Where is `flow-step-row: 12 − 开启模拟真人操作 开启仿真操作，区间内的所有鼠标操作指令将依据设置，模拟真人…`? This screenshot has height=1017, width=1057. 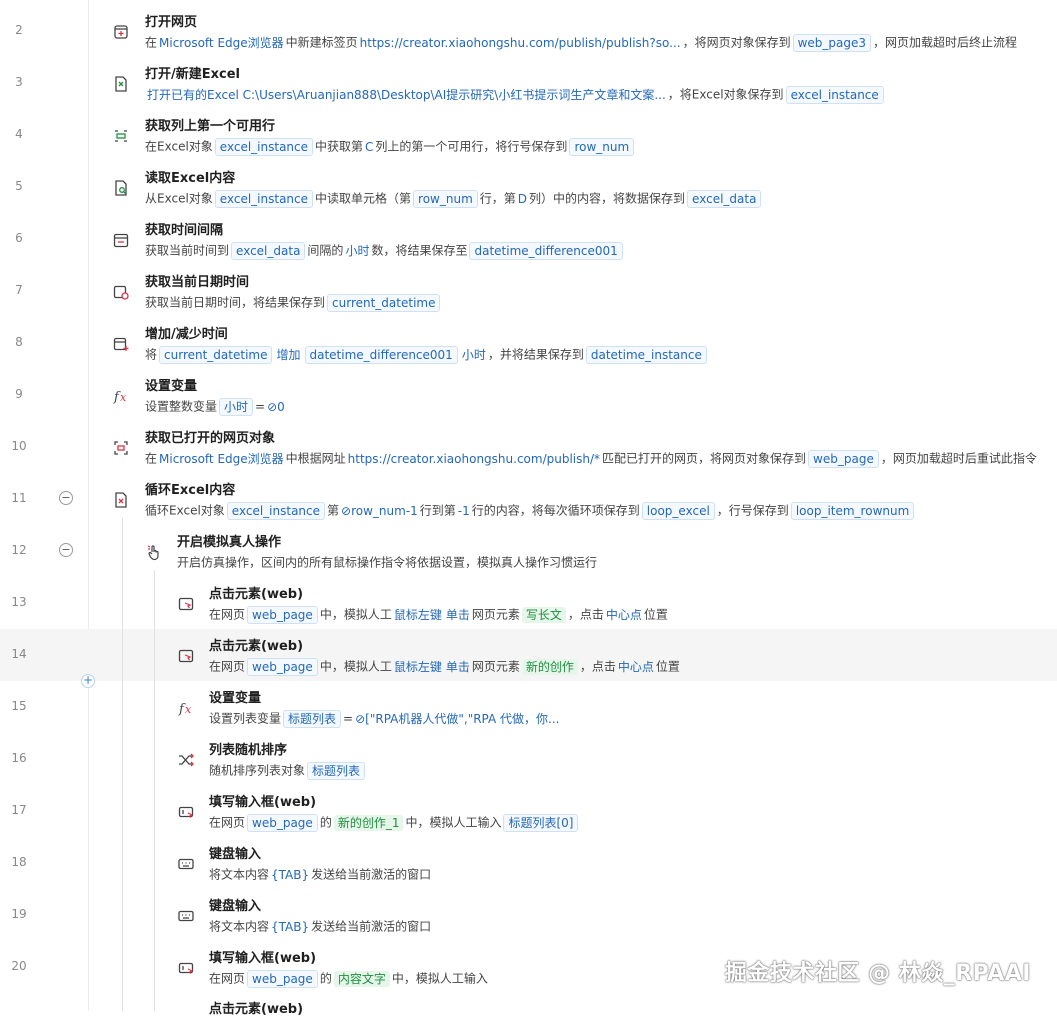
flow-step-row: 12 − 开启模拟真人操作 开启仿真操作，区间内的所有鼠标操作指令将依据设置，模拟真人… is located at coordinates (528, 551).